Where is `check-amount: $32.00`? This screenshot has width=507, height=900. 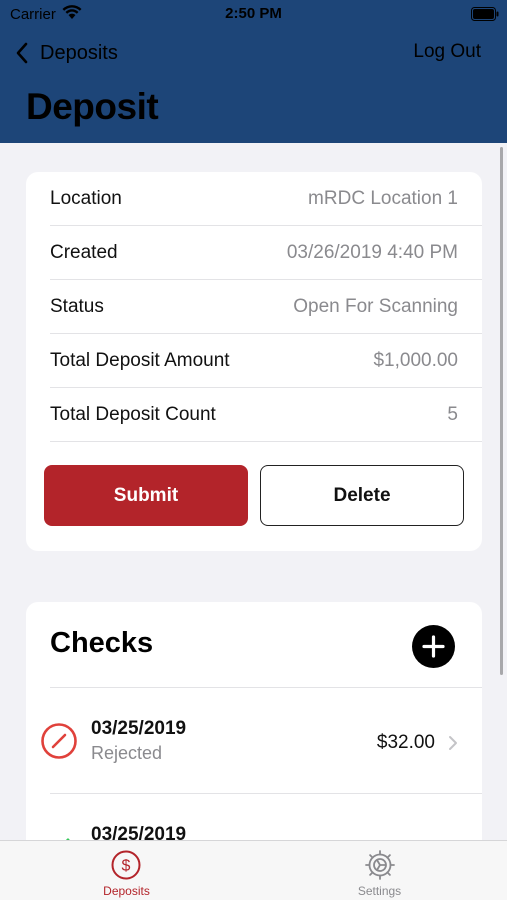
check-amount: $32.00 is located at coordinates (405, 742).